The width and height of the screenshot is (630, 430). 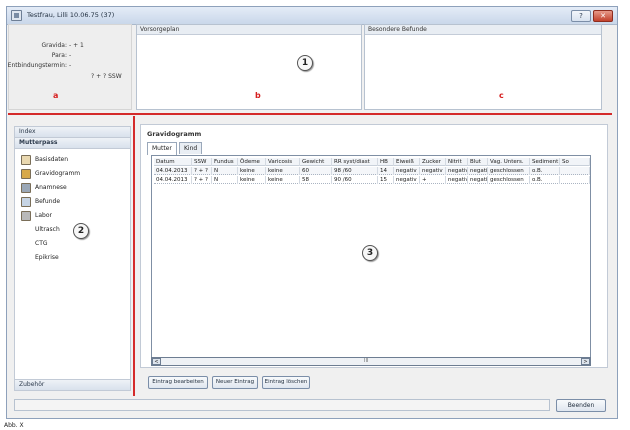 What do you see at coordinates (316, 171) in the screenshot?
I see `table-cell: 60` at bounding box center [316, 171].